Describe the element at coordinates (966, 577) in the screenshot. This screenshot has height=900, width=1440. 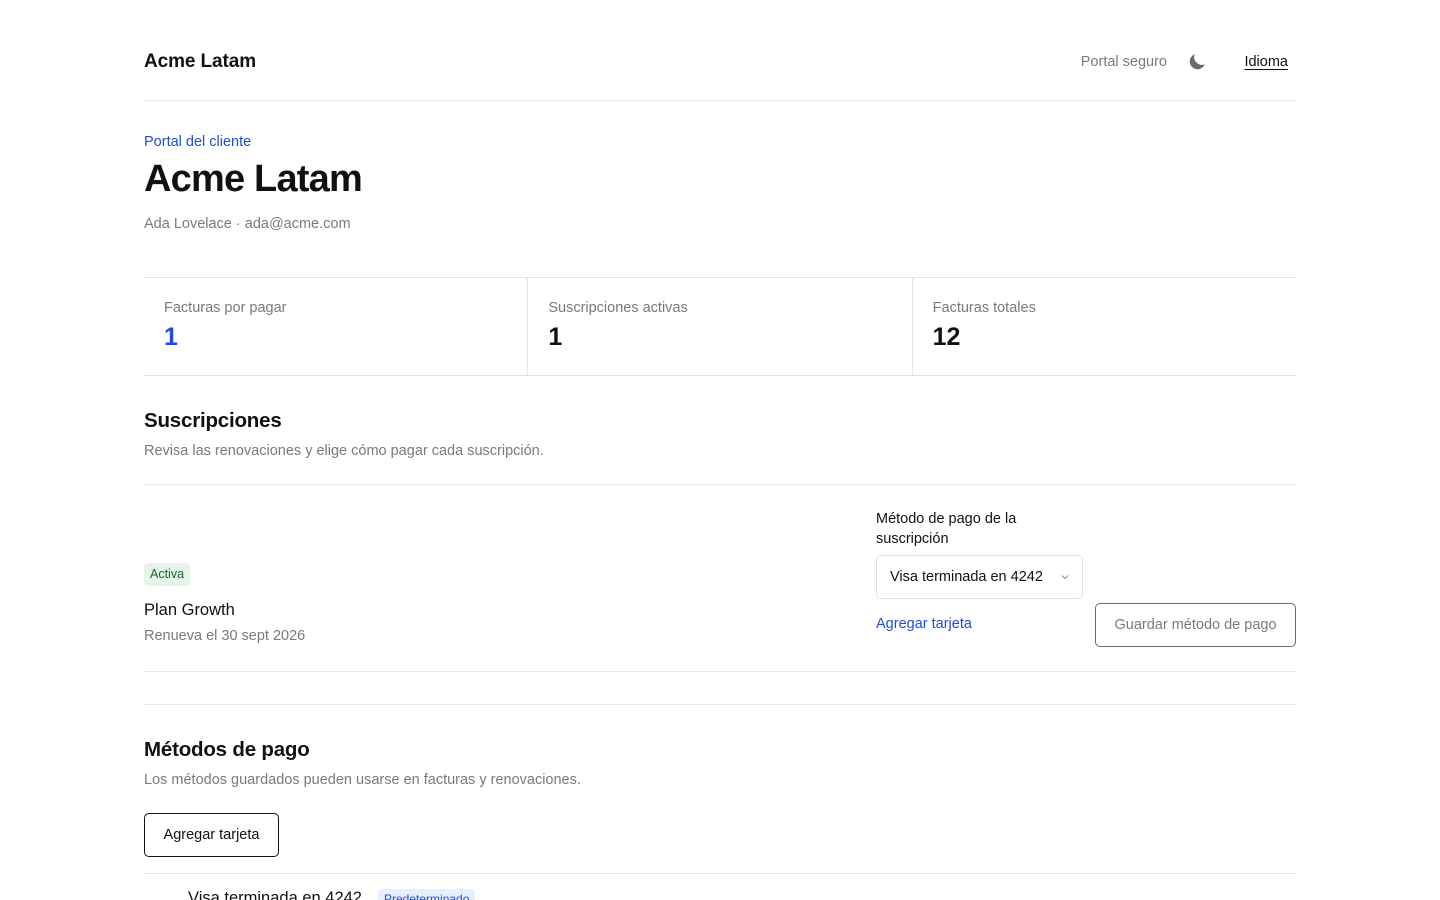
I see `payment-method-selected: Visa terminada en 4242` at that location.